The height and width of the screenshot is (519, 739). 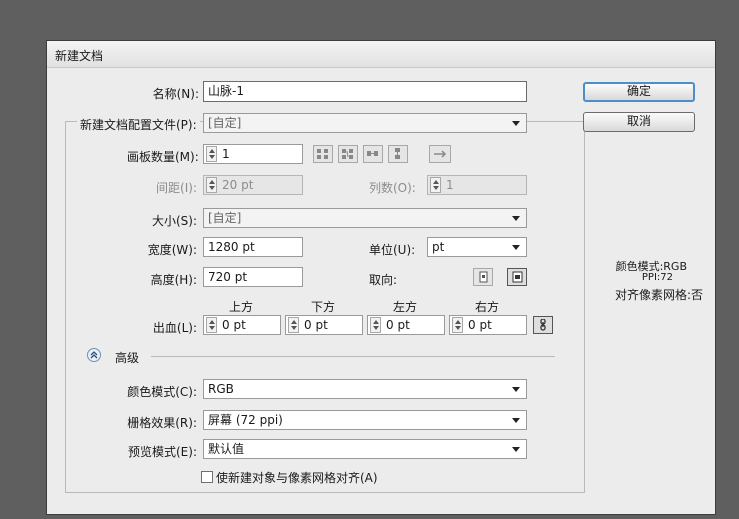 I want to click on bleed-bottom-value: 0 pt, so click(x=316, y=325).